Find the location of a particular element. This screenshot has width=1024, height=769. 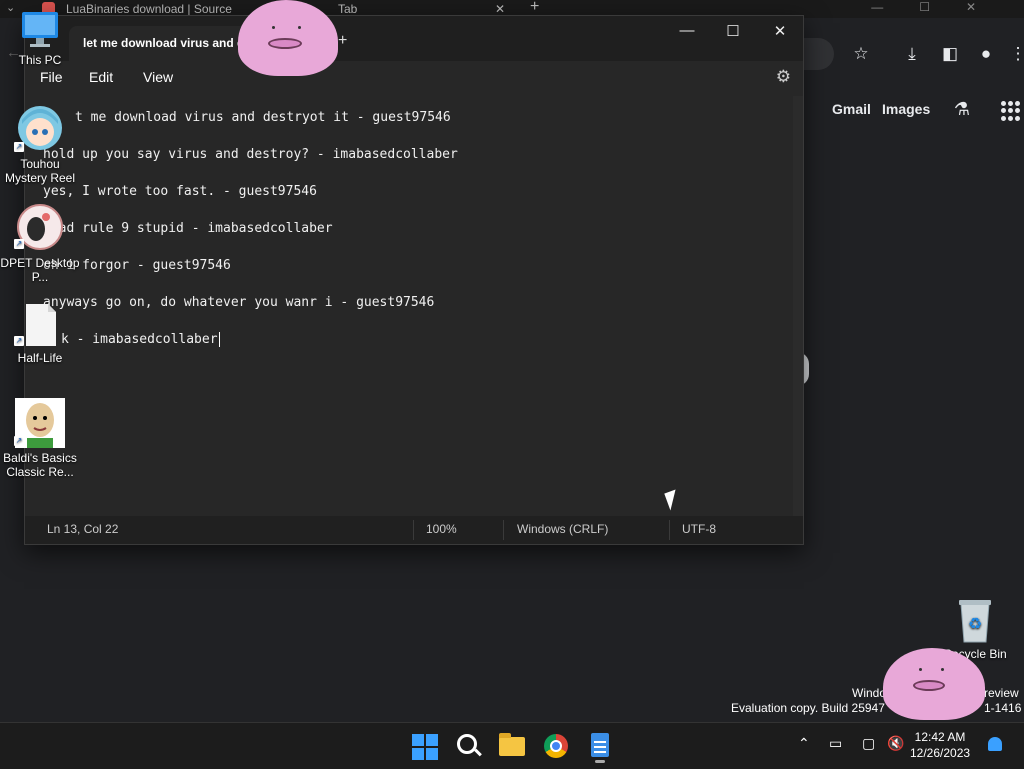

watermark-line2: Evaluation copy. Build 25947 is located at coordinates (808, 708).